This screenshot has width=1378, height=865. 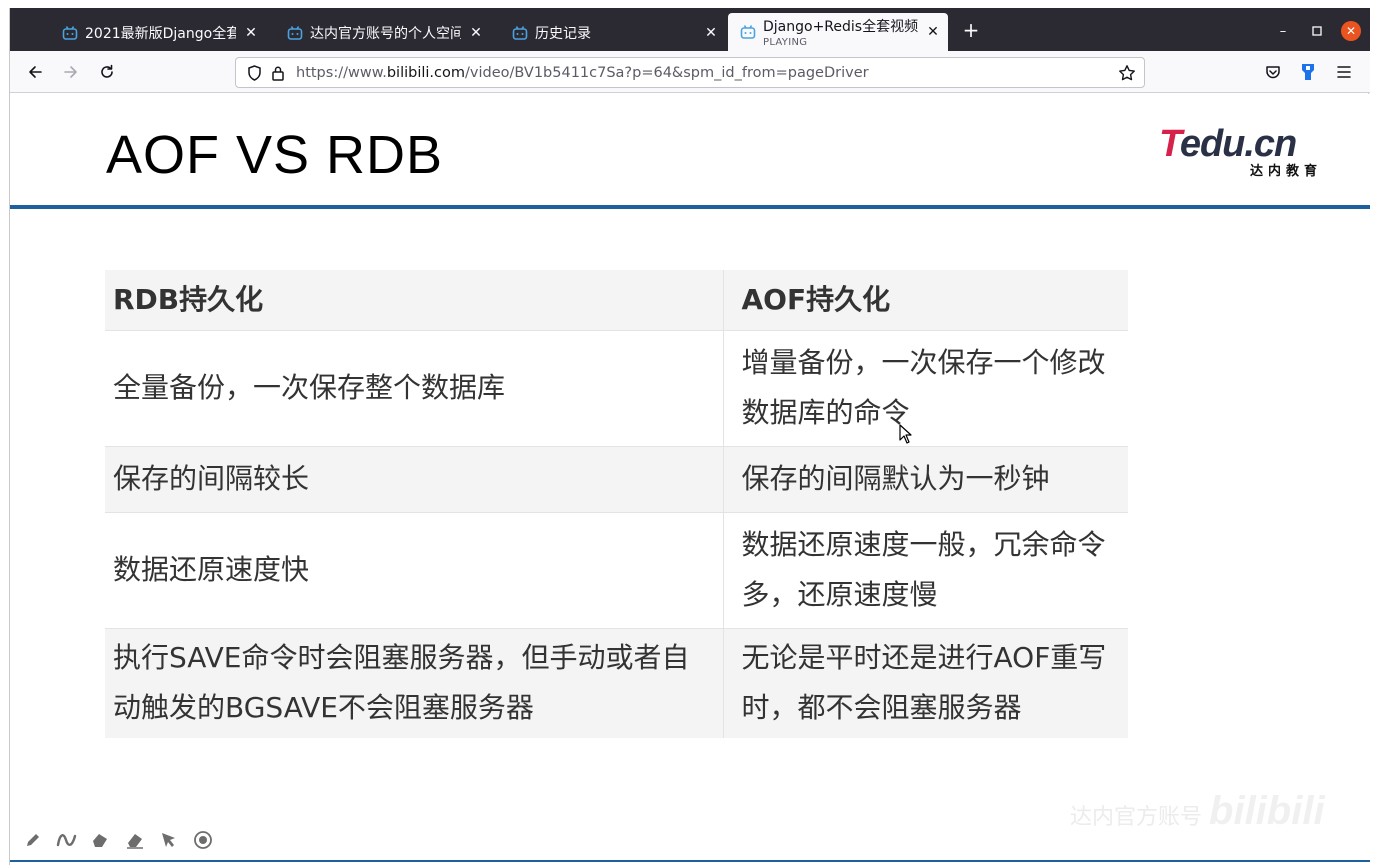 What do you see at coordinates (925, 682) in the screenshot?
I see `table-cell: 无论是平时还是进行AOF重写时，都不会阻塞服务器` at bounding box center [925, 682].